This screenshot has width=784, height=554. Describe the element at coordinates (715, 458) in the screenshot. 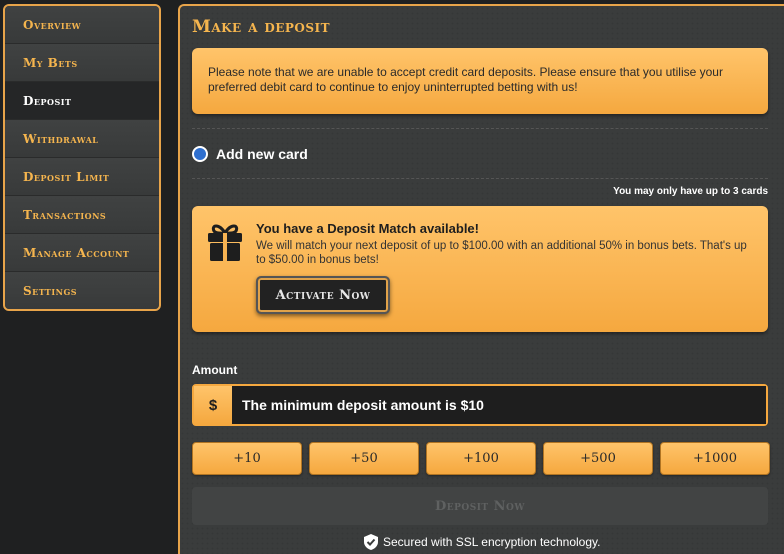

I see `quick-amount-1000-button: +1000` at that location.